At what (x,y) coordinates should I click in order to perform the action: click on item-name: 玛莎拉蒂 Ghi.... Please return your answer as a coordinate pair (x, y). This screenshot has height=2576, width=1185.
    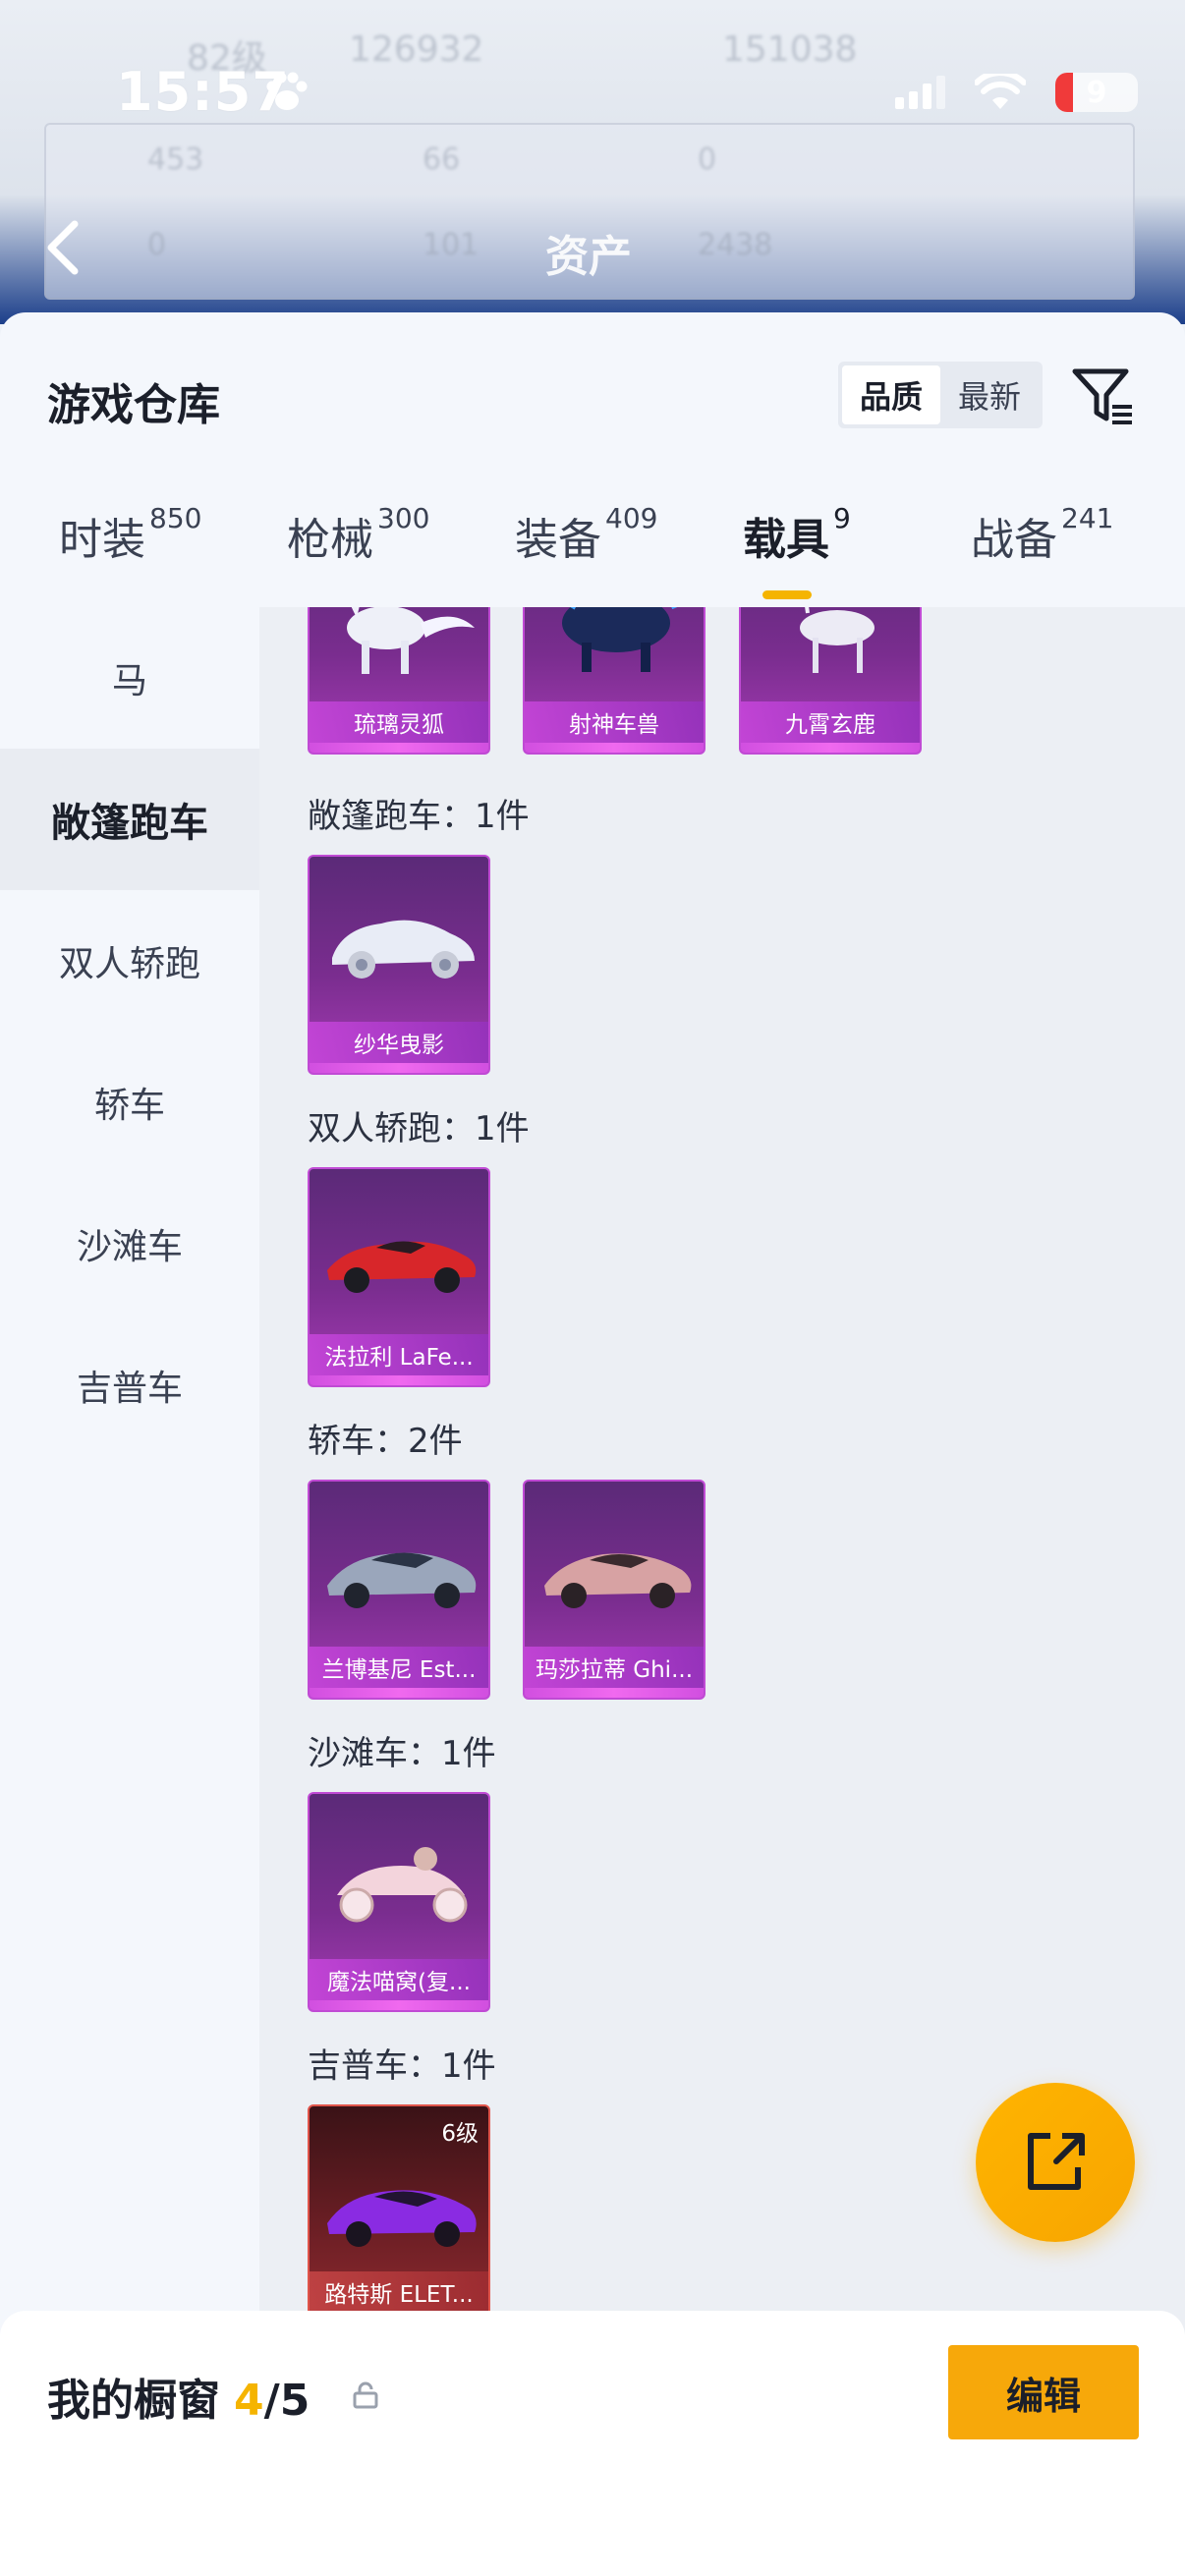
    Looking at the image, I should click on (614, 1670).